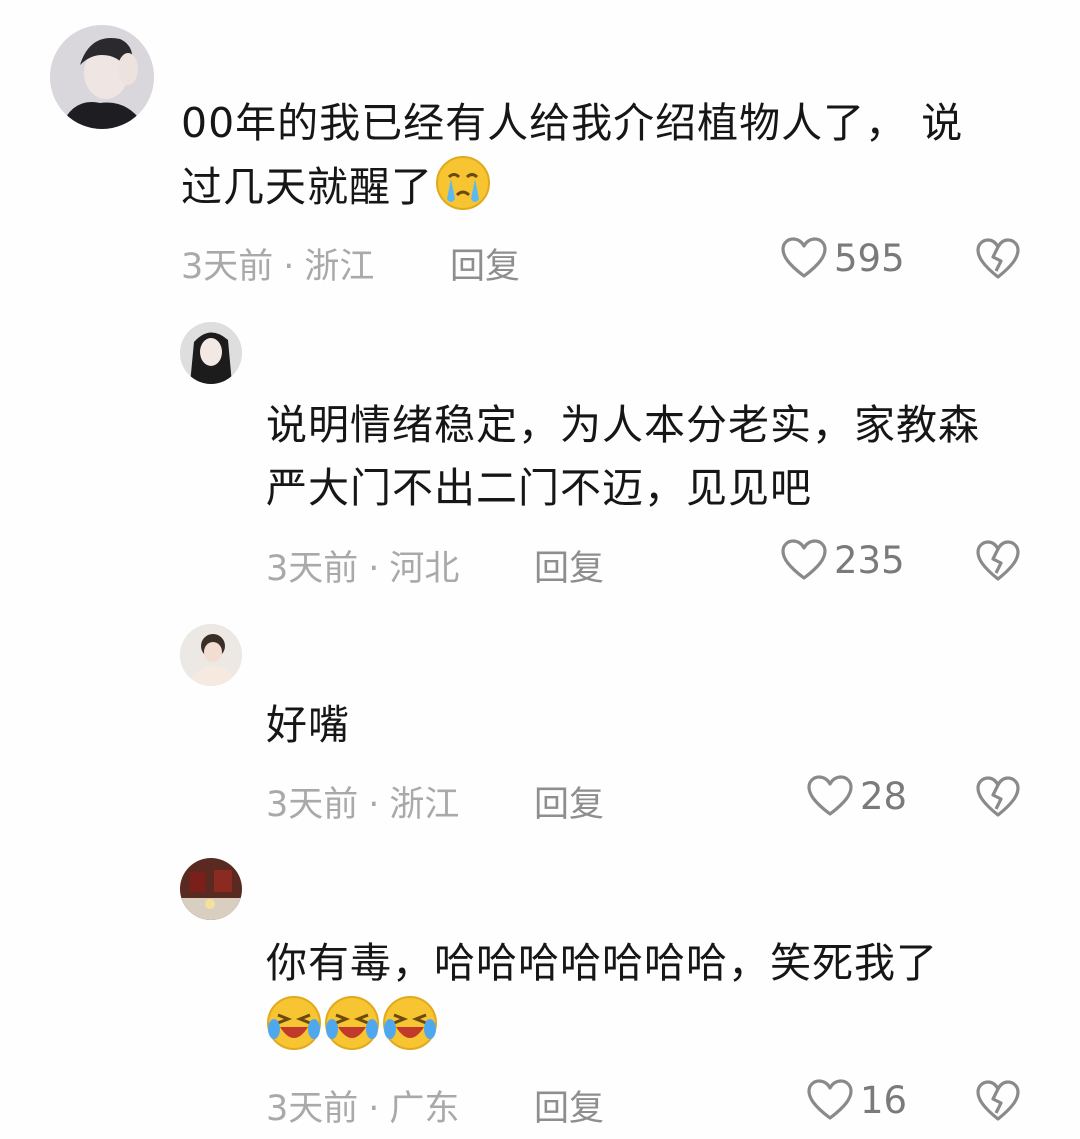 This screenshot has width=1080, height=1139. What do you see at coordinates (869, 258) in the screenshot?
I see `like-count: 595` at bounding box center [869, 258].